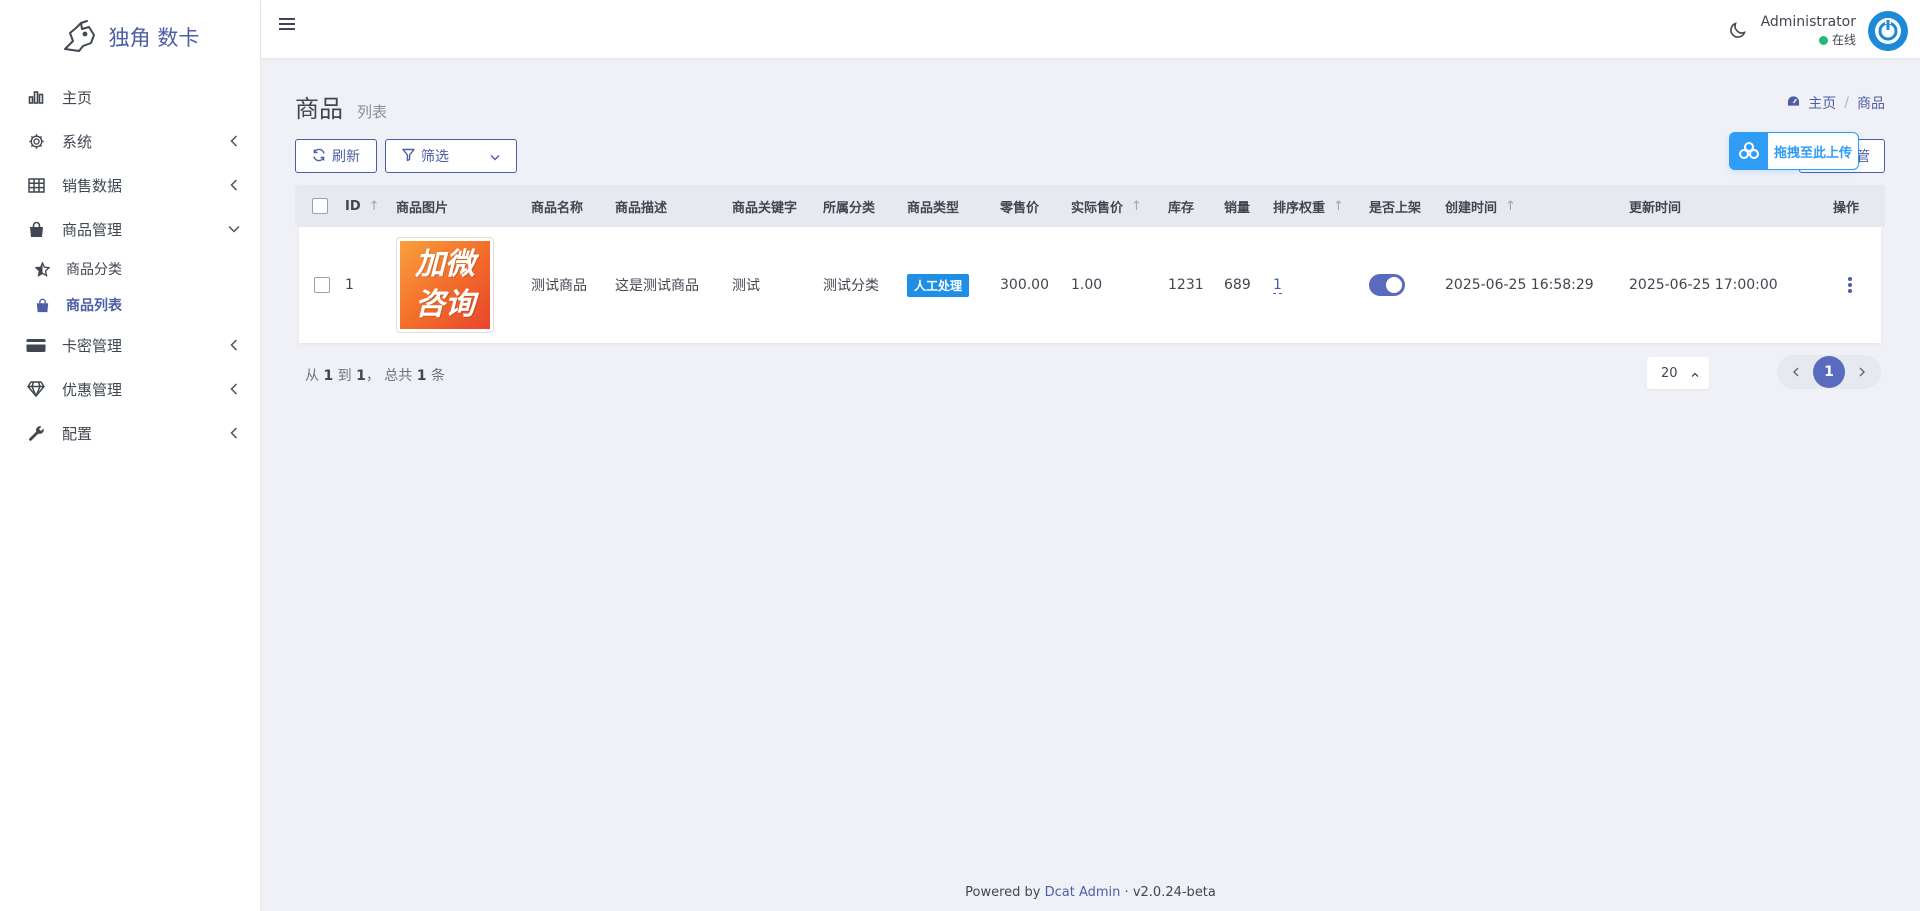 The width and height of the screenshot is (1920, 911). Describe the element at coordinates (765, 208) in the screenshot. I see `header-label: 商品关键字` at that location.